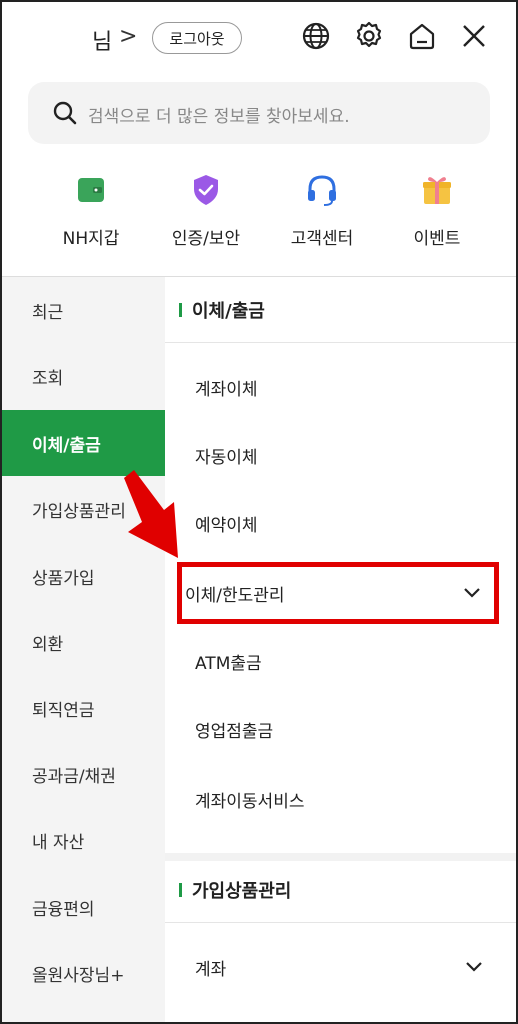 The height and width of the screenshot is (1024, 518). What do you see at coordinates (206, 190) in the screenshot?
I see `shield-check-icon` at bounding box center [206, 190].